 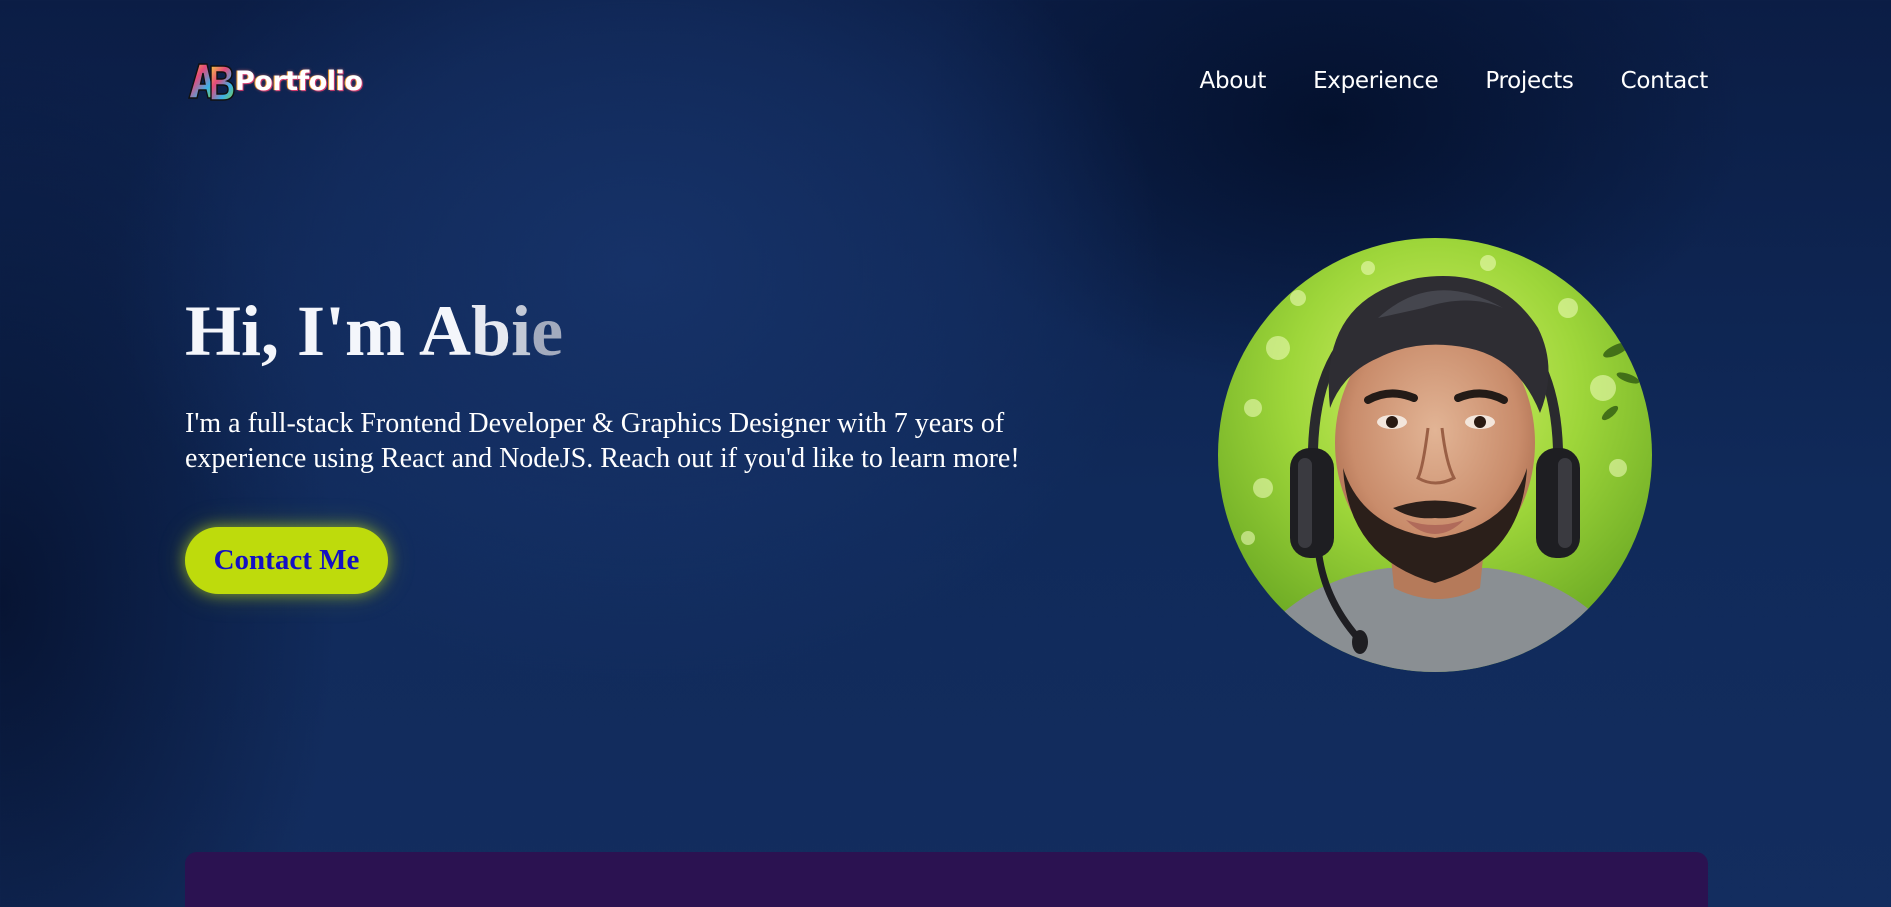 I want to click on profile-avatar, so click(x=1435, y=455).